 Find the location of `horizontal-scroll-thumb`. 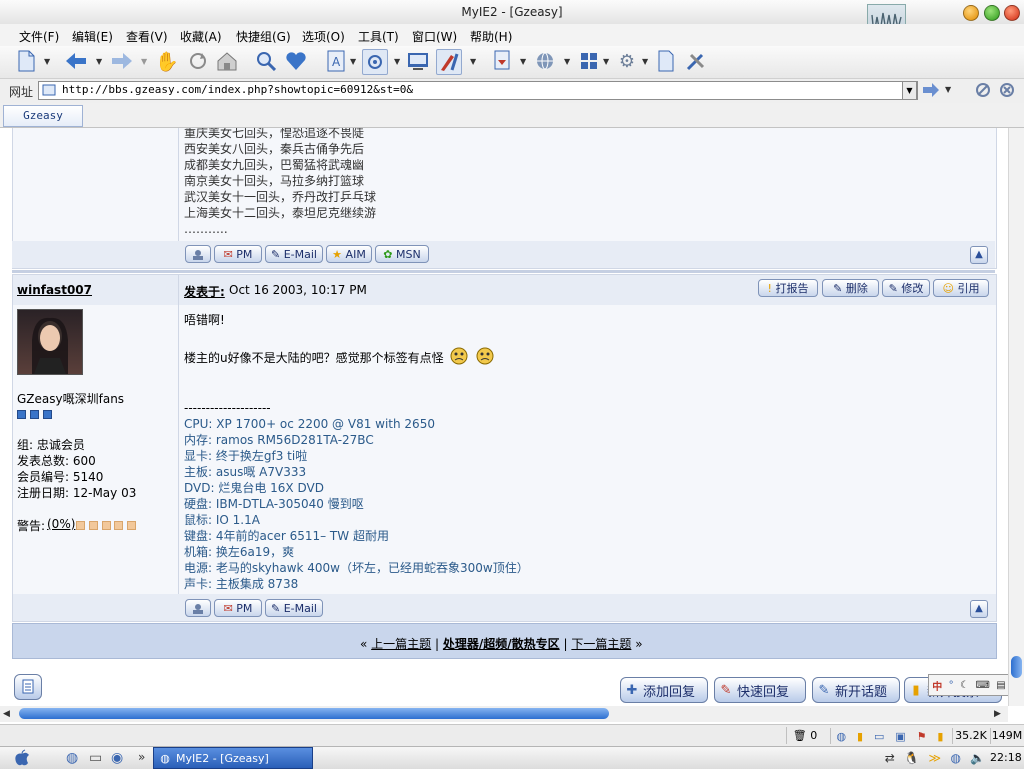

horizontal-scroll-thumb is located at coordinates (314, 713).